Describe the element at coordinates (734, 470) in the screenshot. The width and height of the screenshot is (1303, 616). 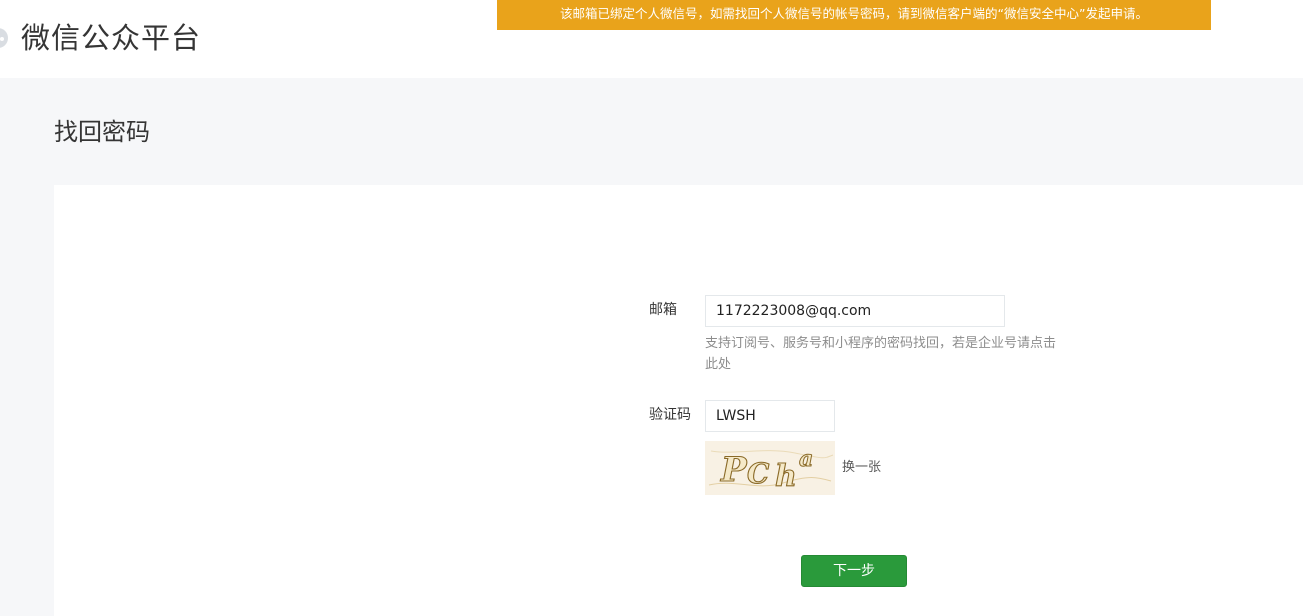
I see `captcha-glyph-p: P` at that location.